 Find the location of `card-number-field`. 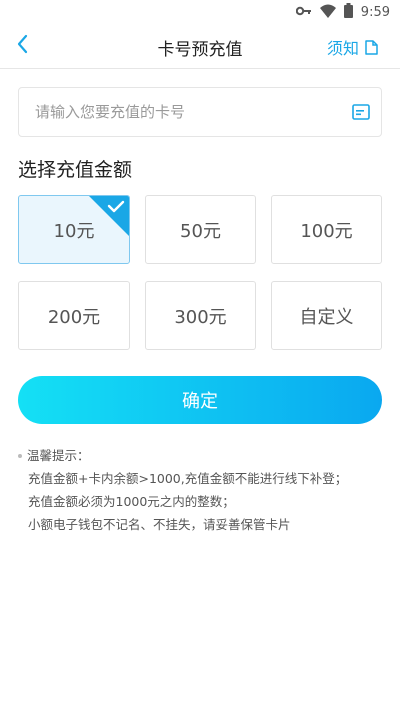

card-number-field is located at coordinates (200, 112).